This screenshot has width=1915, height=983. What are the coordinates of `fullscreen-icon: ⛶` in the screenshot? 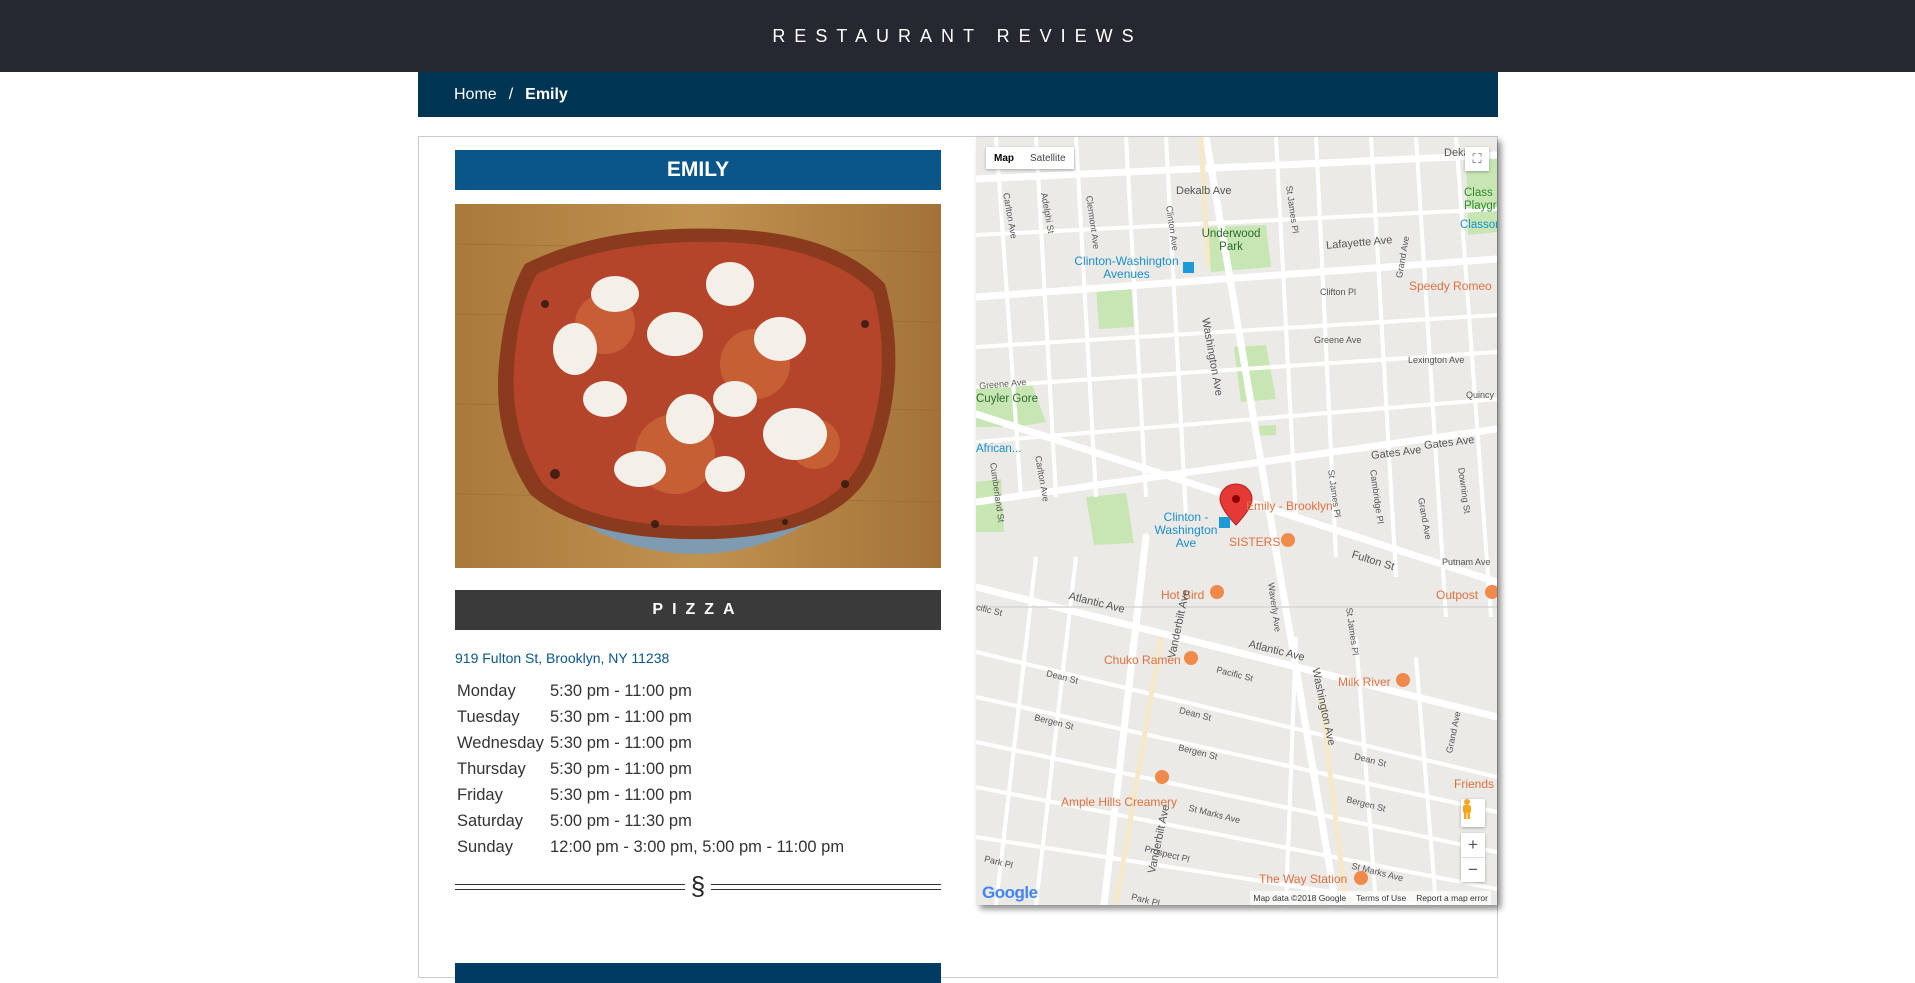 It's located at (1477, 159).